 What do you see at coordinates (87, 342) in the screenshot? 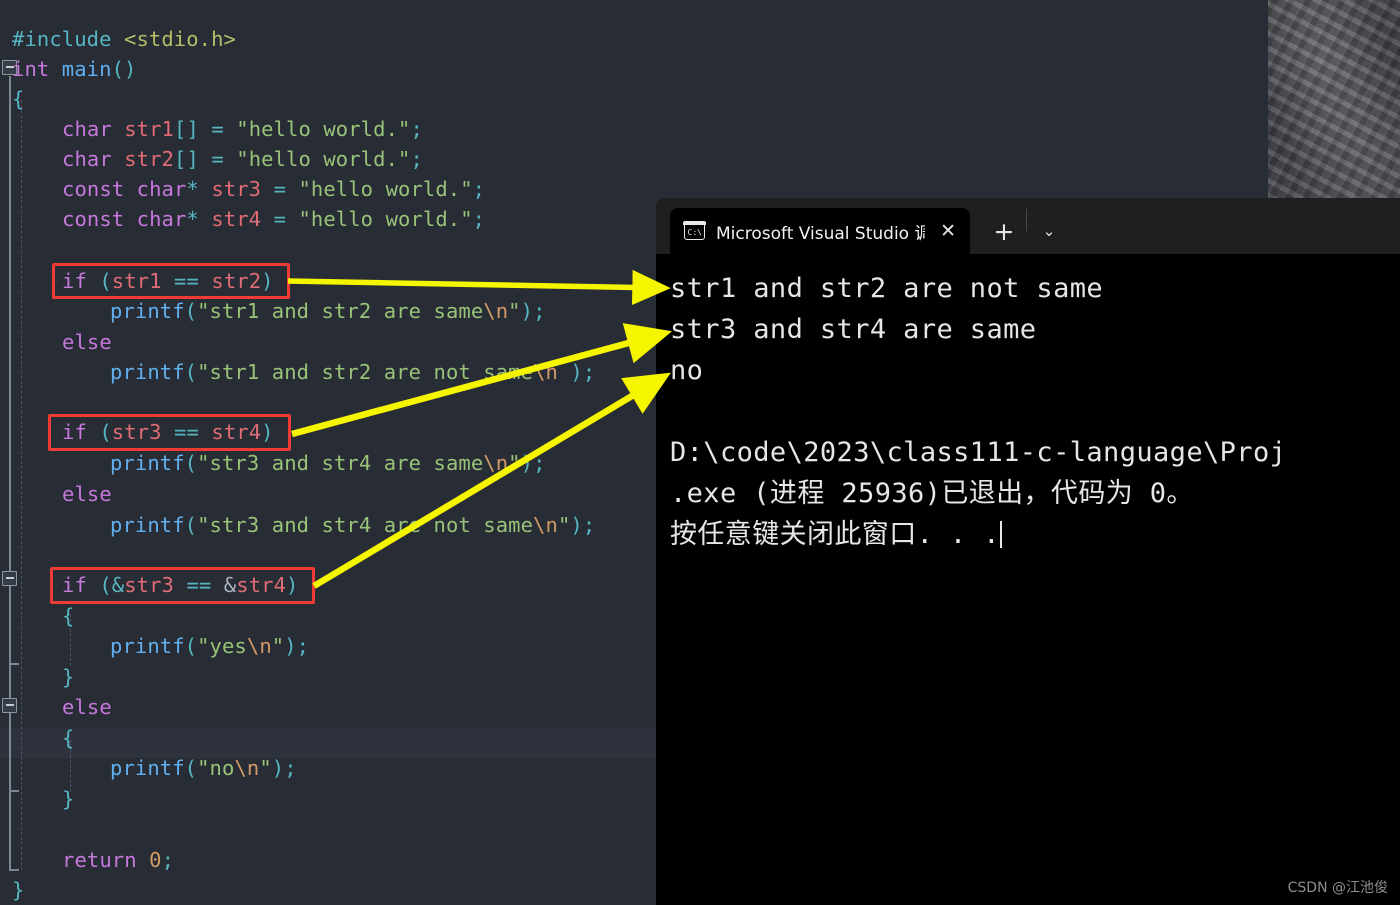
I see `code-line-11: else` at bounding box center [87, 342].